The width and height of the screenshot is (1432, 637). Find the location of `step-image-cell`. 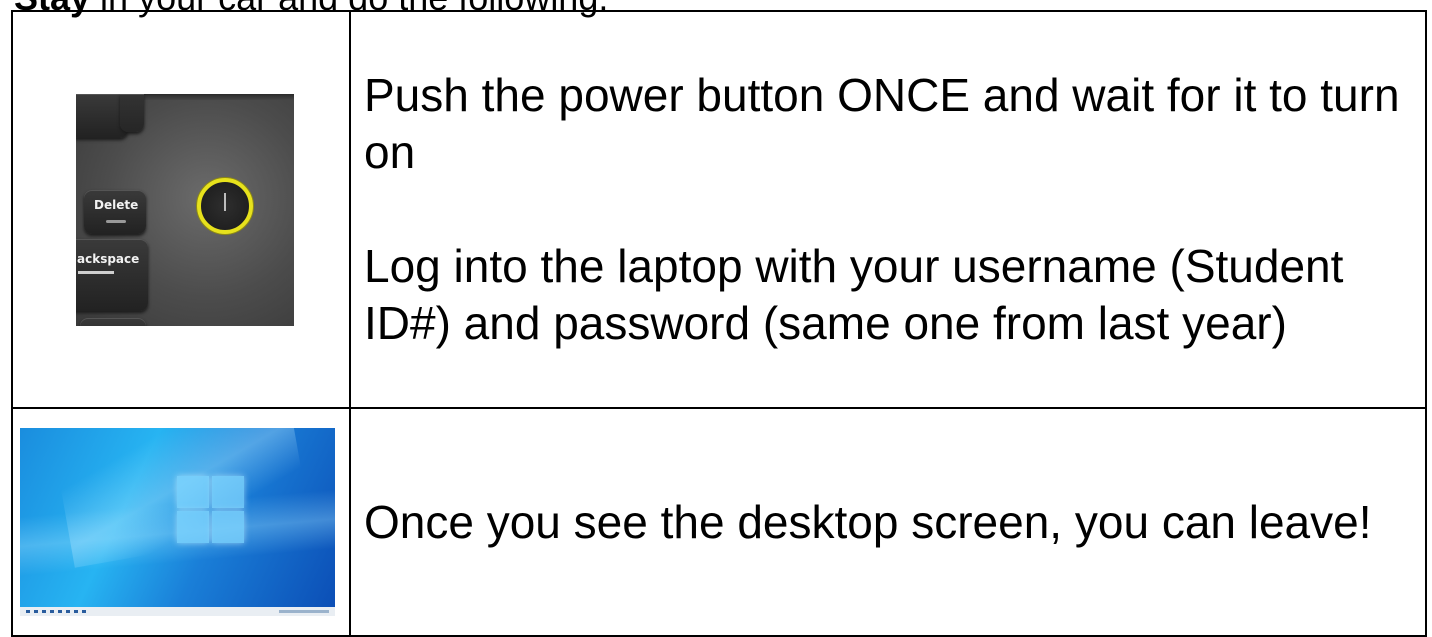

step-image-cell is located at coordinates (181, 522).